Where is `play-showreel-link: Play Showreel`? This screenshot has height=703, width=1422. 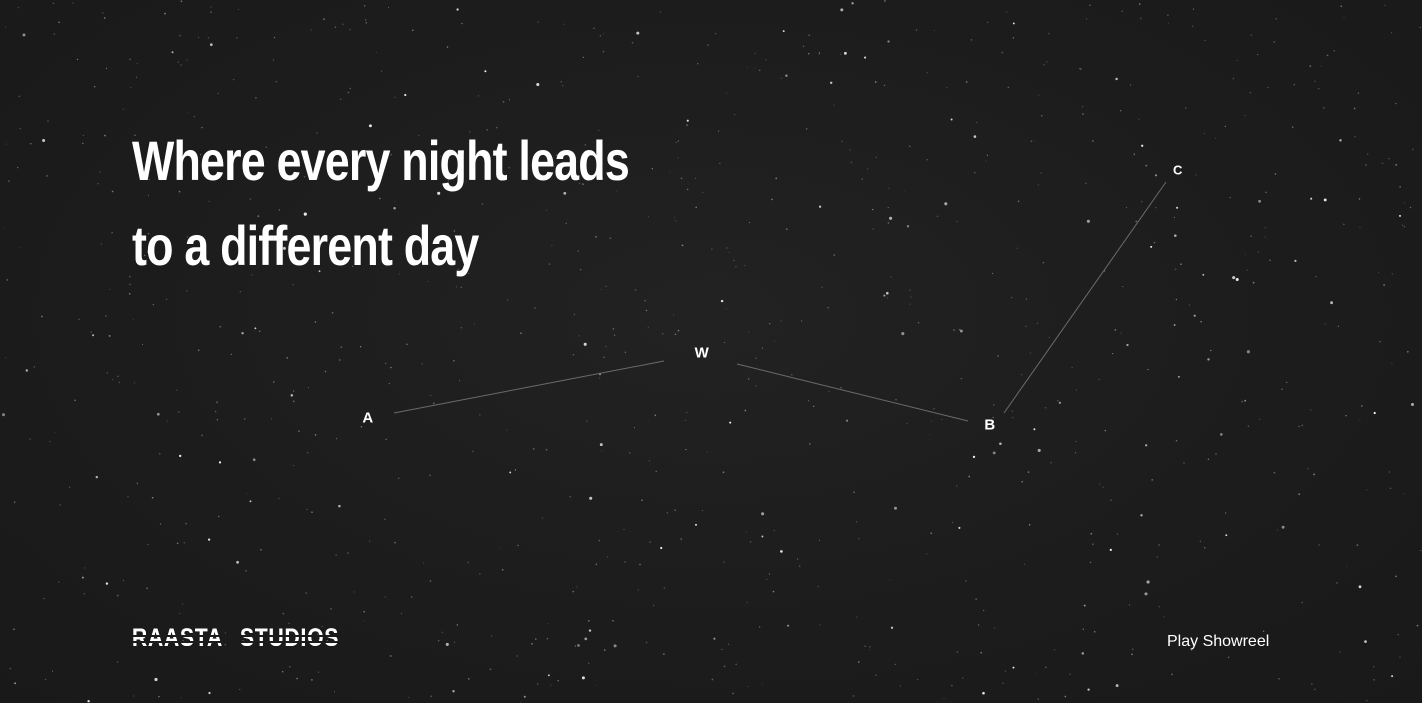 play-showreel-link: Play Showreel is located at coordinates (1218, 642).